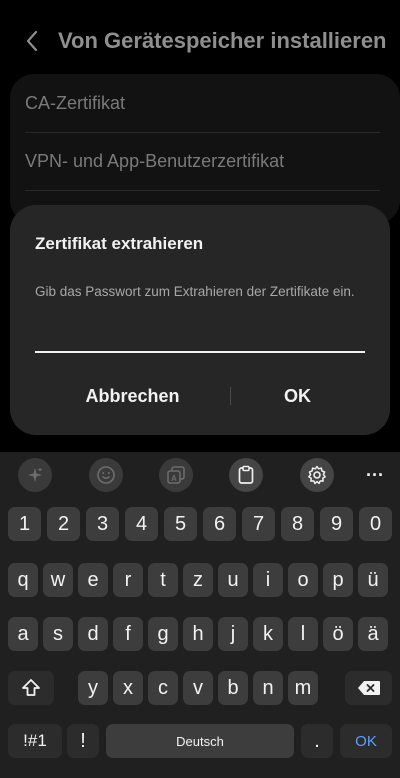 The image size is (400, 778). Describe the element at coordinates (106, 475) in the screenshot. I see `emoji-icon` at that location.